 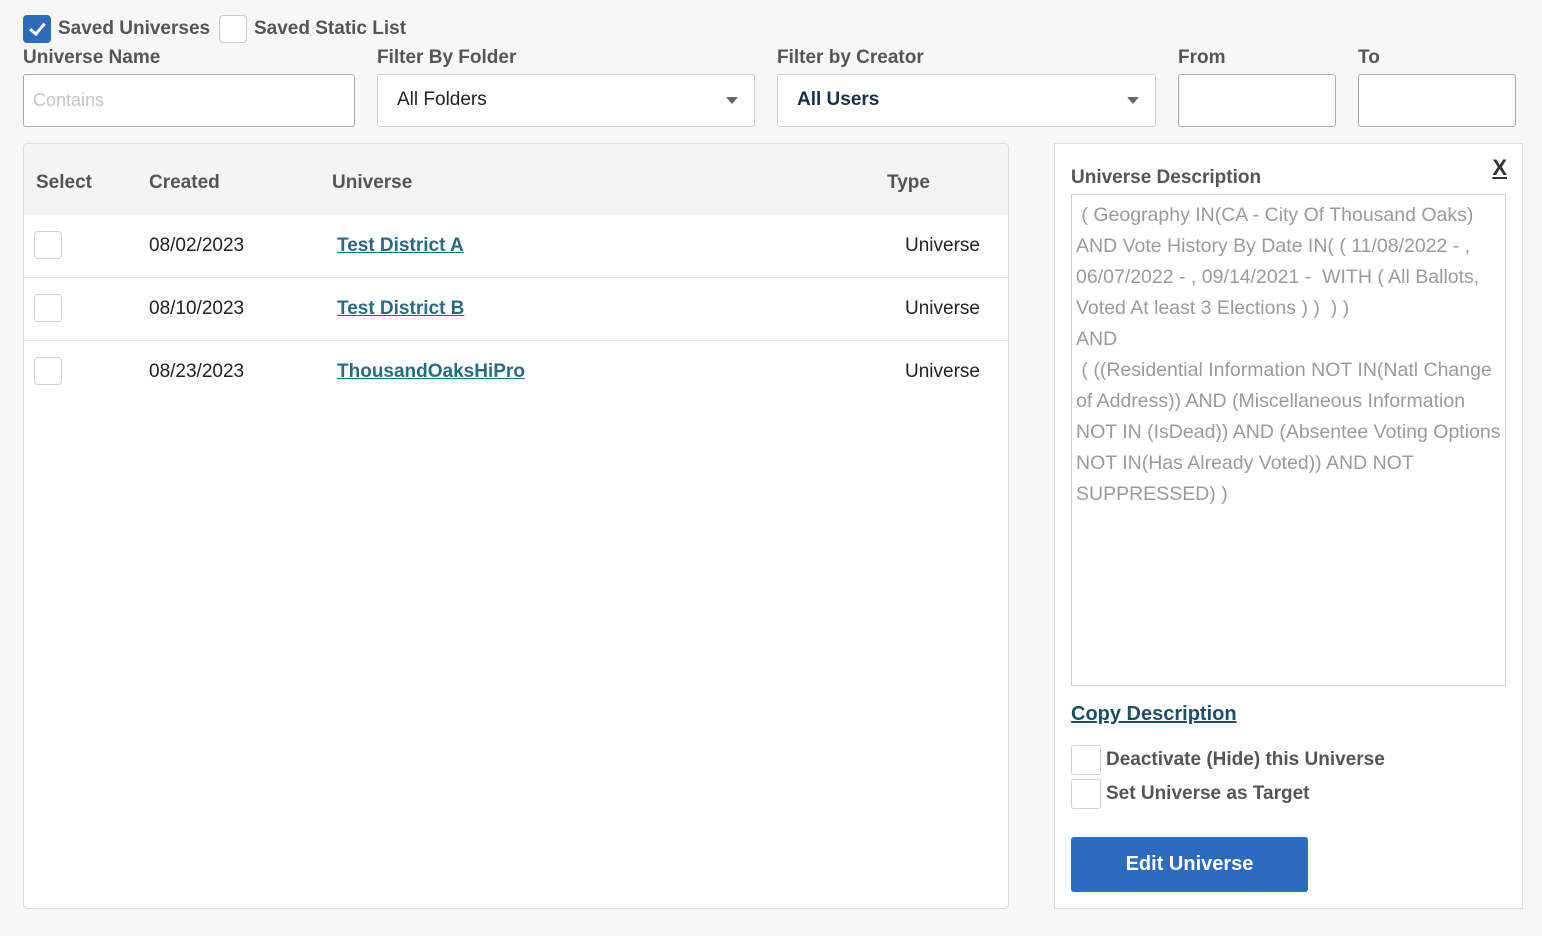 I want to click on saved-static-list-label: Saved Static List, so click(x=330, y=28).